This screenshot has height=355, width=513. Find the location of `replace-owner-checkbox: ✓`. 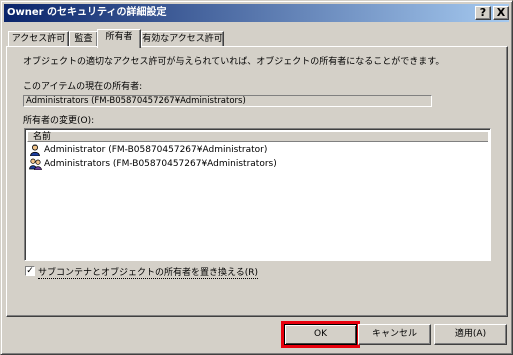

replace-owner-checkbox: ✓ is located at coordinates (30, 271).